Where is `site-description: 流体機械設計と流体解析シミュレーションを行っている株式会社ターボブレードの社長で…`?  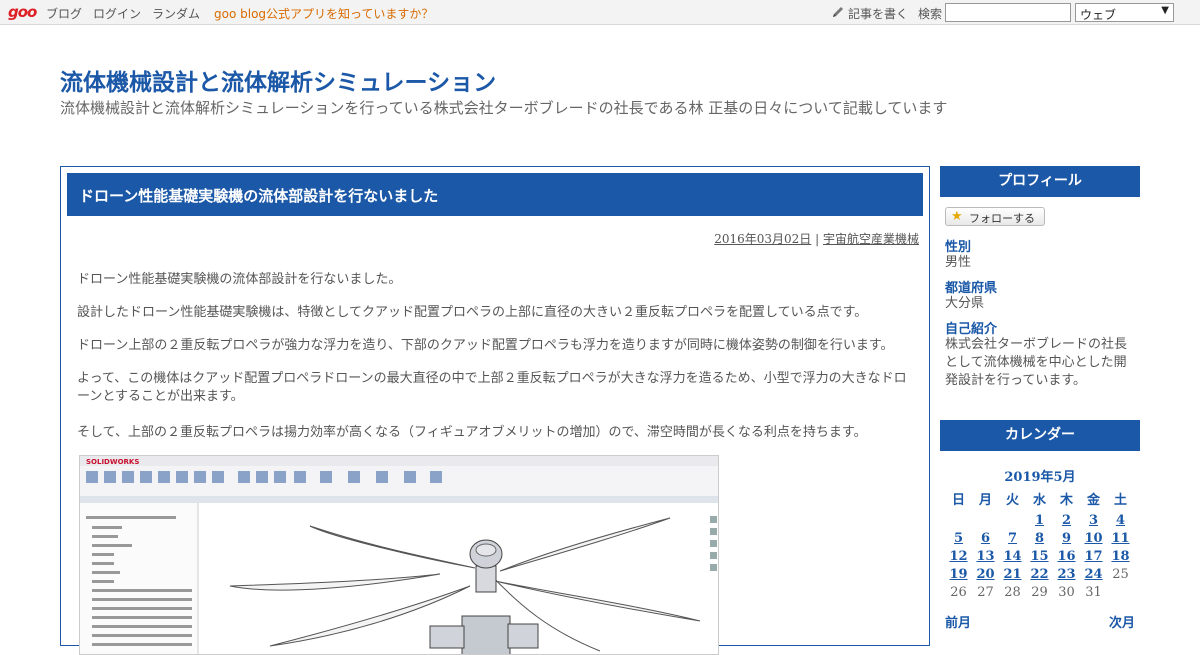 site-description: 流体機械設計と流体解析シミュレーションを行っている株式会社ターボブレードの社長で… is located at coordinates (504, 108).